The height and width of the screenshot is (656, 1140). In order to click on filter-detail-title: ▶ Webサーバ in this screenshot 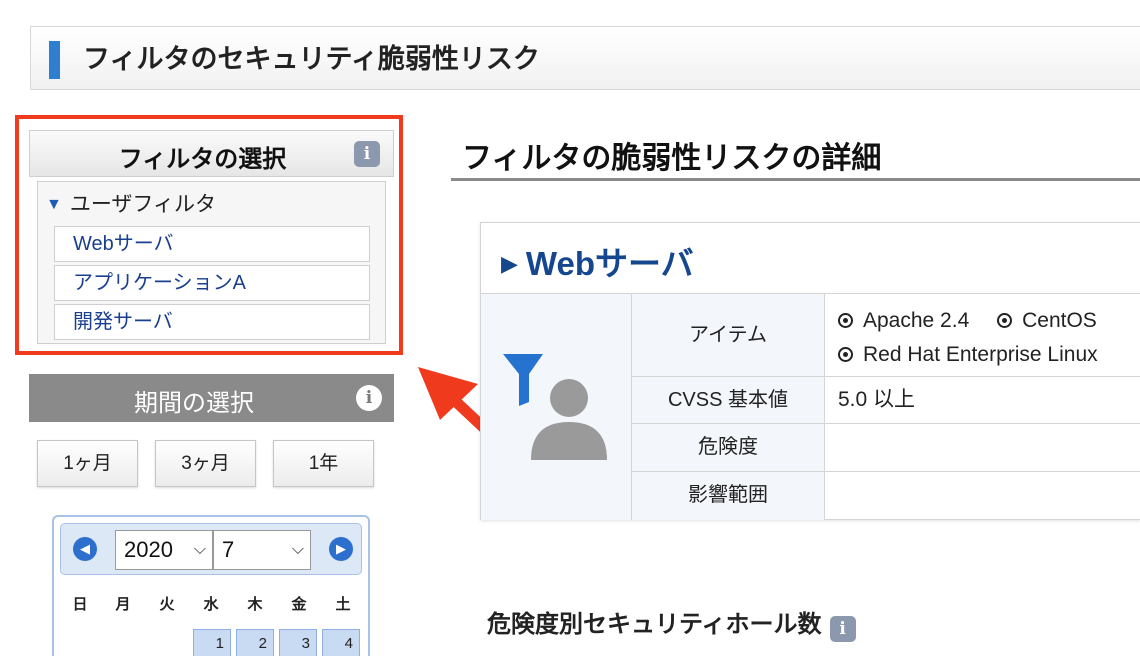, I will do `click(597, 261)`.